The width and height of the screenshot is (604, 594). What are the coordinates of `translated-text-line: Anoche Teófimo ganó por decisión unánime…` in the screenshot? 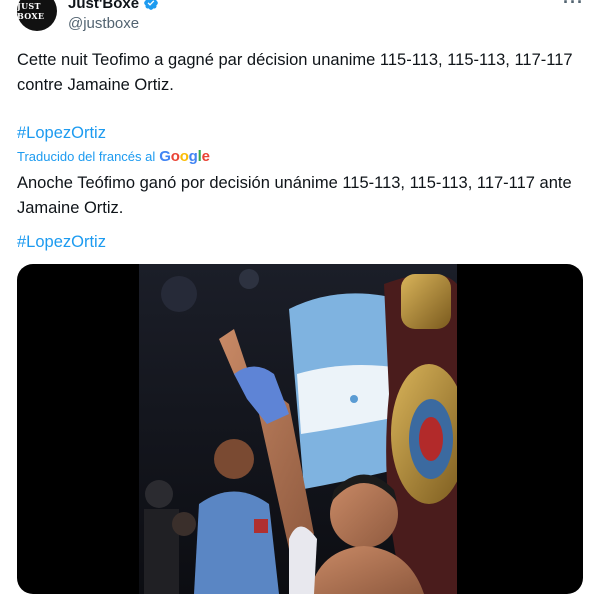 It's located at (294, 183).